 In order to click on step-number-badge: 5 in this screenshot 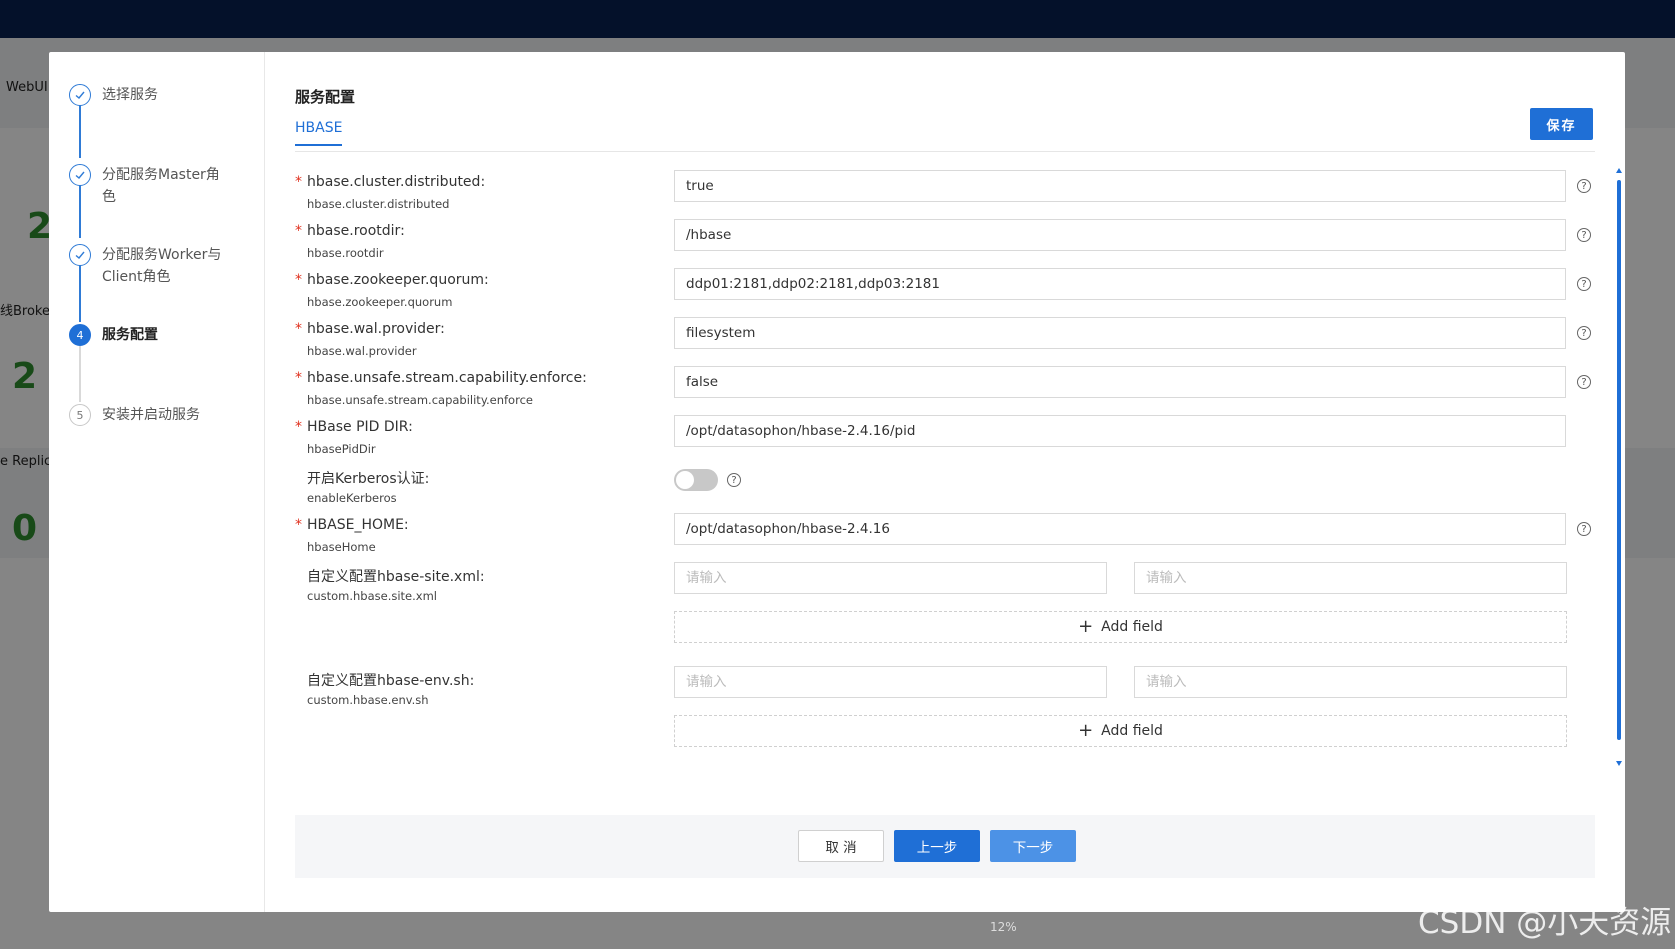, I will do `click(80, 415)`.